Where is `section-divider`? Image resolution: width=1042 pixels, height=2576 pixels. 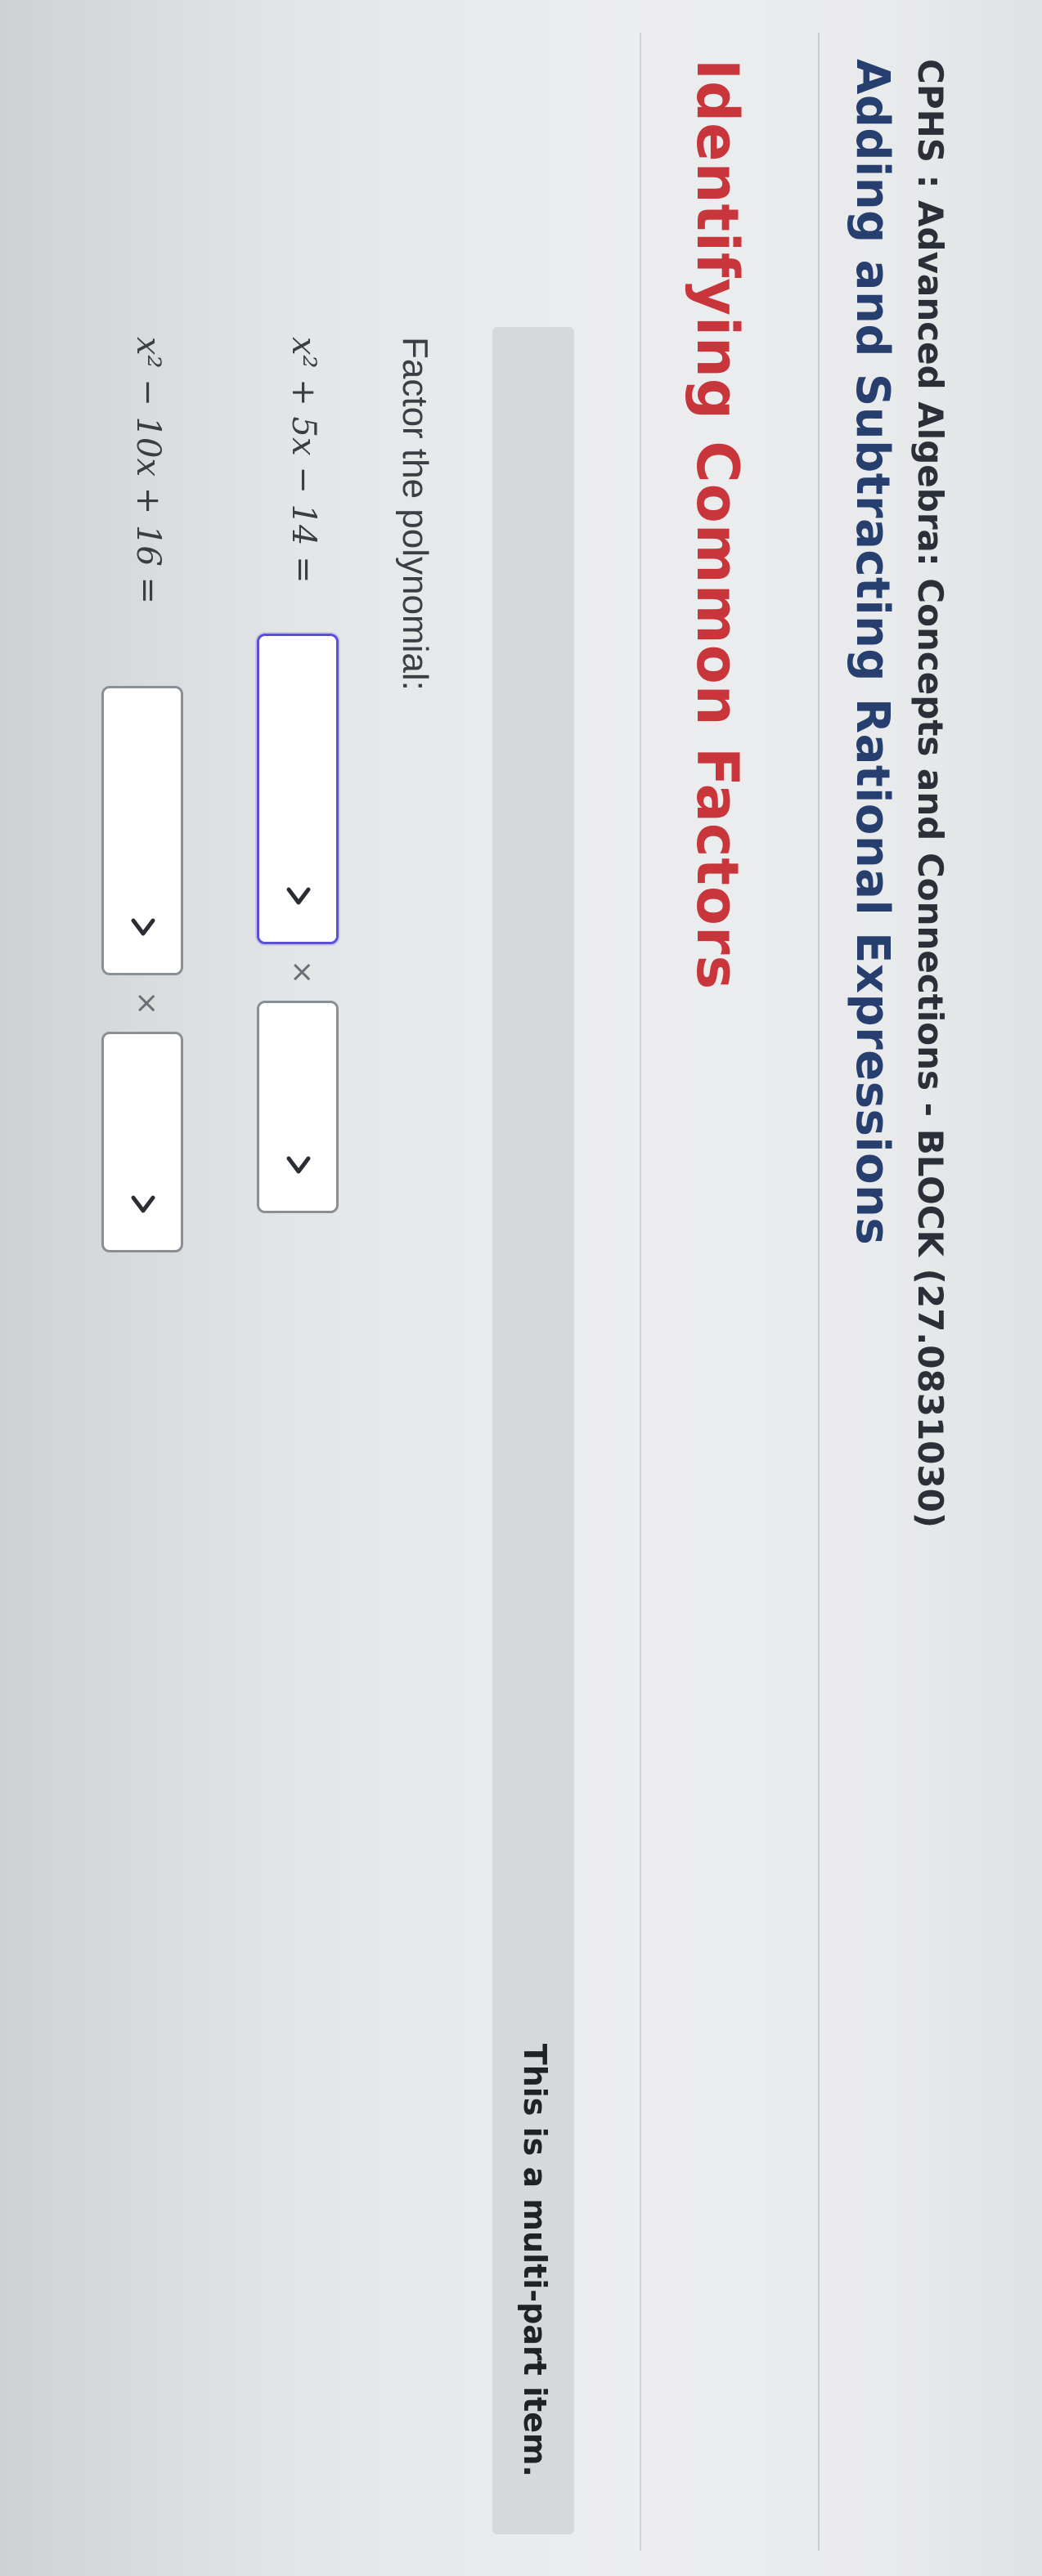
section-divider is located at coordinates (640, 1292).